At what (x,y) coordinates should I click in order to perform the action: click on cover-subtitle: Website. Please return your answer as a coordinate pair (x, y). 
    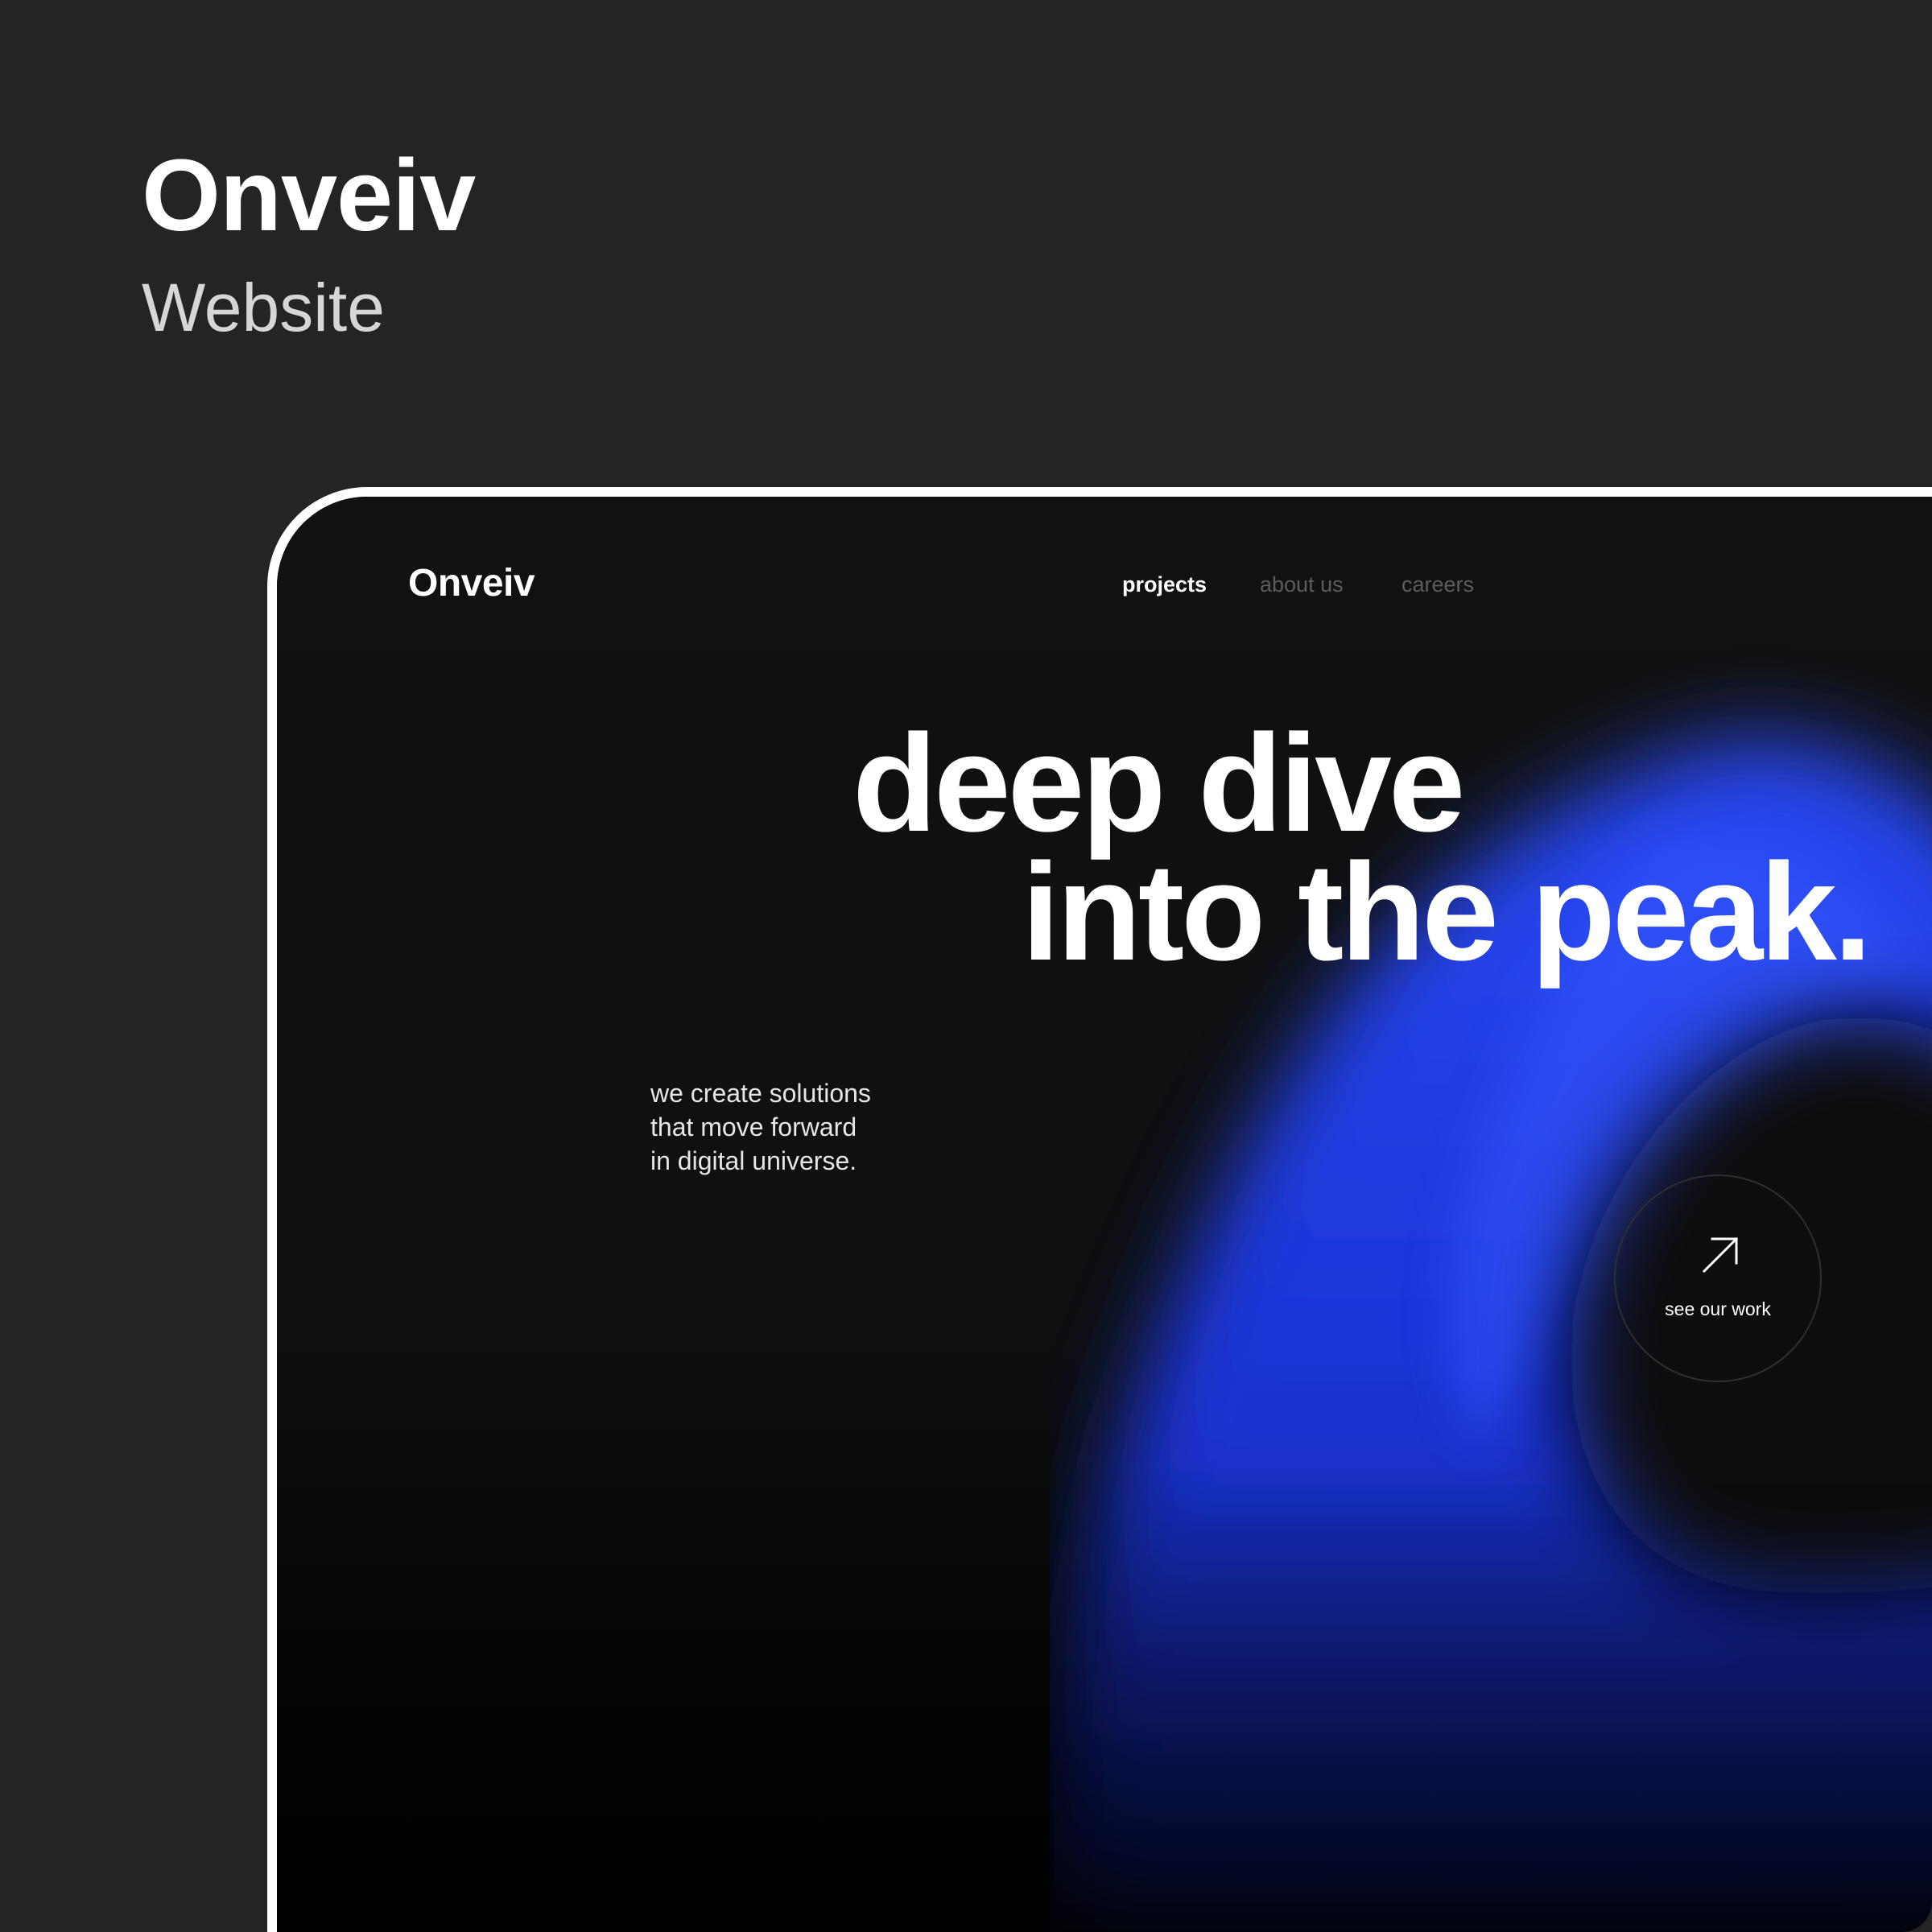
    Looking at the image, I should click on (263, 307).